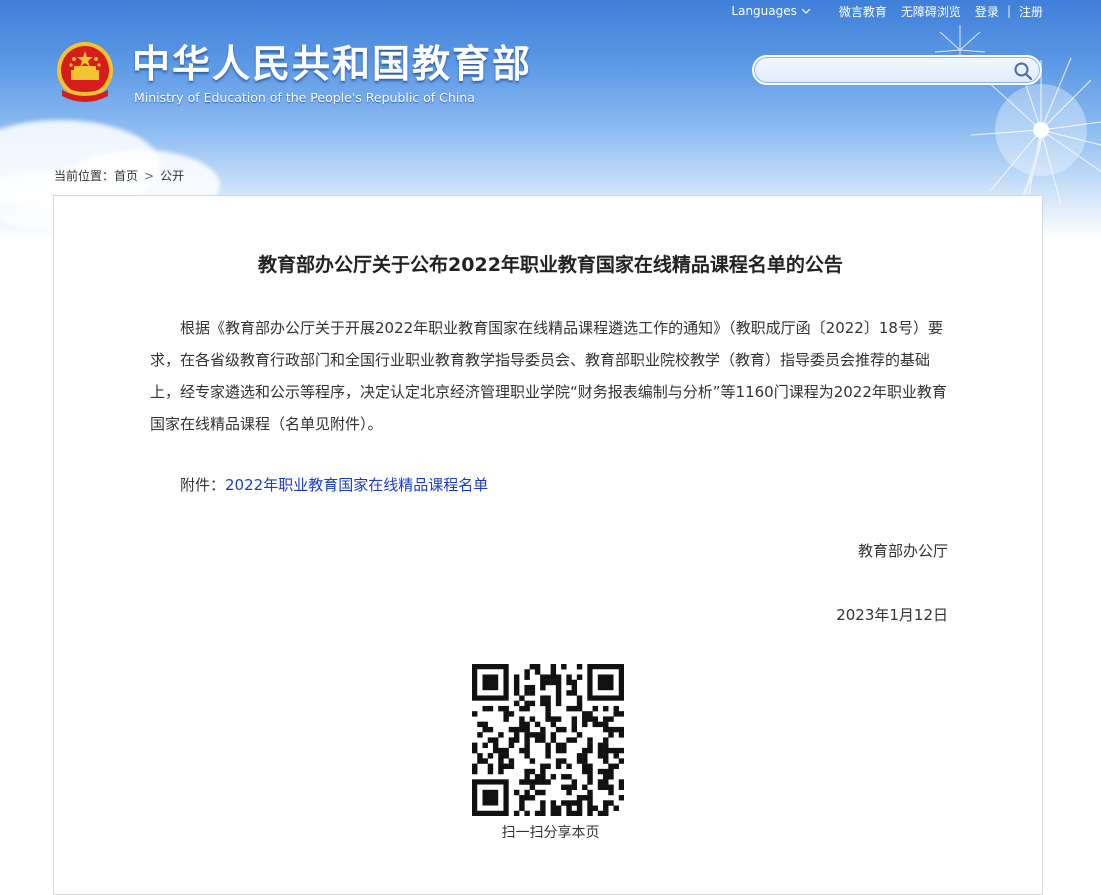 This screenshot has width=1101, height=895. What do you see at coordinates (764, 11) in the screenshot?
I see `languages-label: Languages` at bounding box center [764, 11].